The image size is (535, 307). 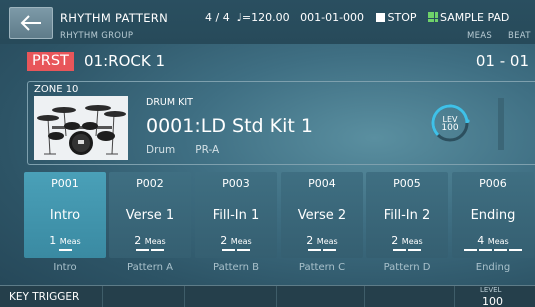 What do you see at coordinates (124, 61) in the screenshot?
I see `rhythm-group-name: 01:ROCK 1` at bounding box center [124, 61].